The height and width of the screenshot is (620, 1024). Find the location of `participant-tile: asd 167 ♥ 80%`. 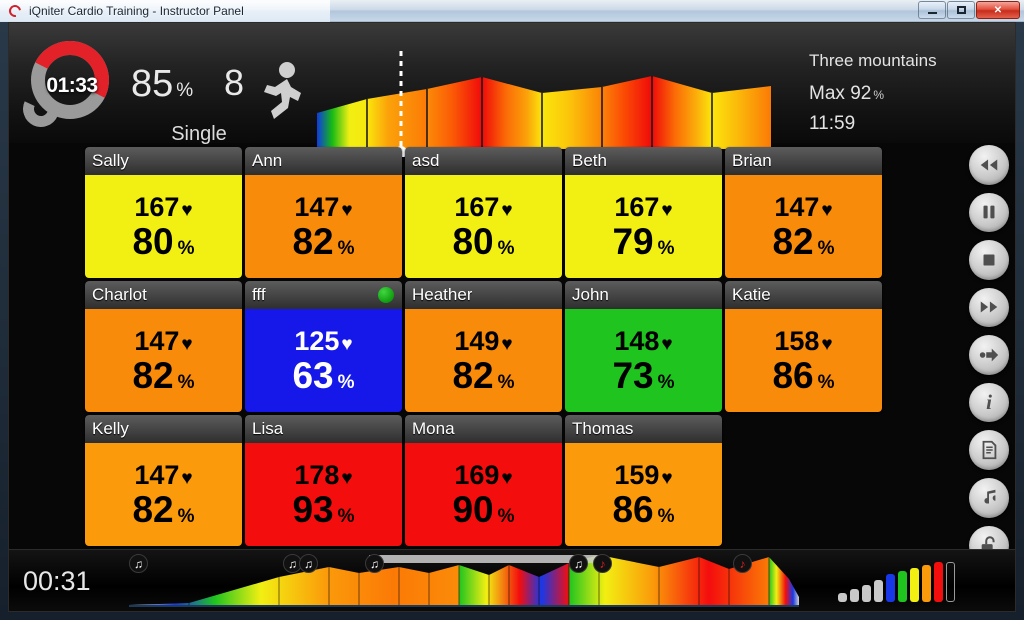

participant-tile: asd 167 ♥ 80% is located at coordinates (483, 212).